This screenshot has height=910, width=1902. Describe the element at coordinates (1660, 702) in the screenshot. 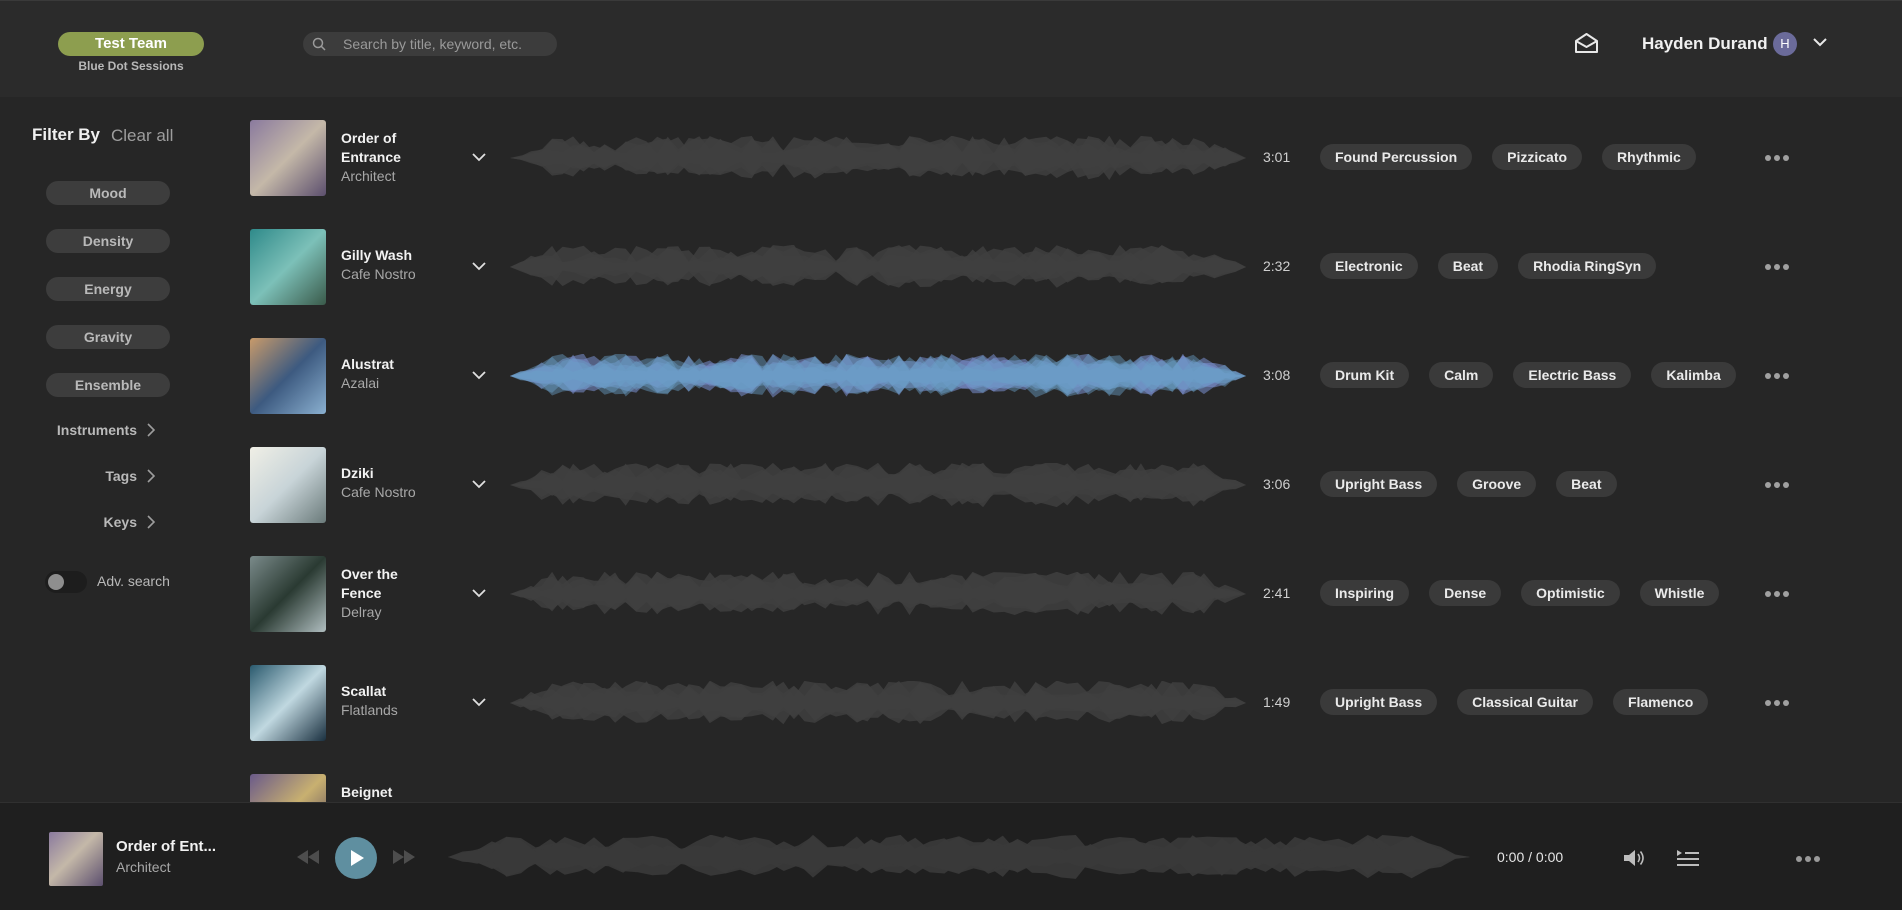

I see `tag-pill: Flamenco` at that location.